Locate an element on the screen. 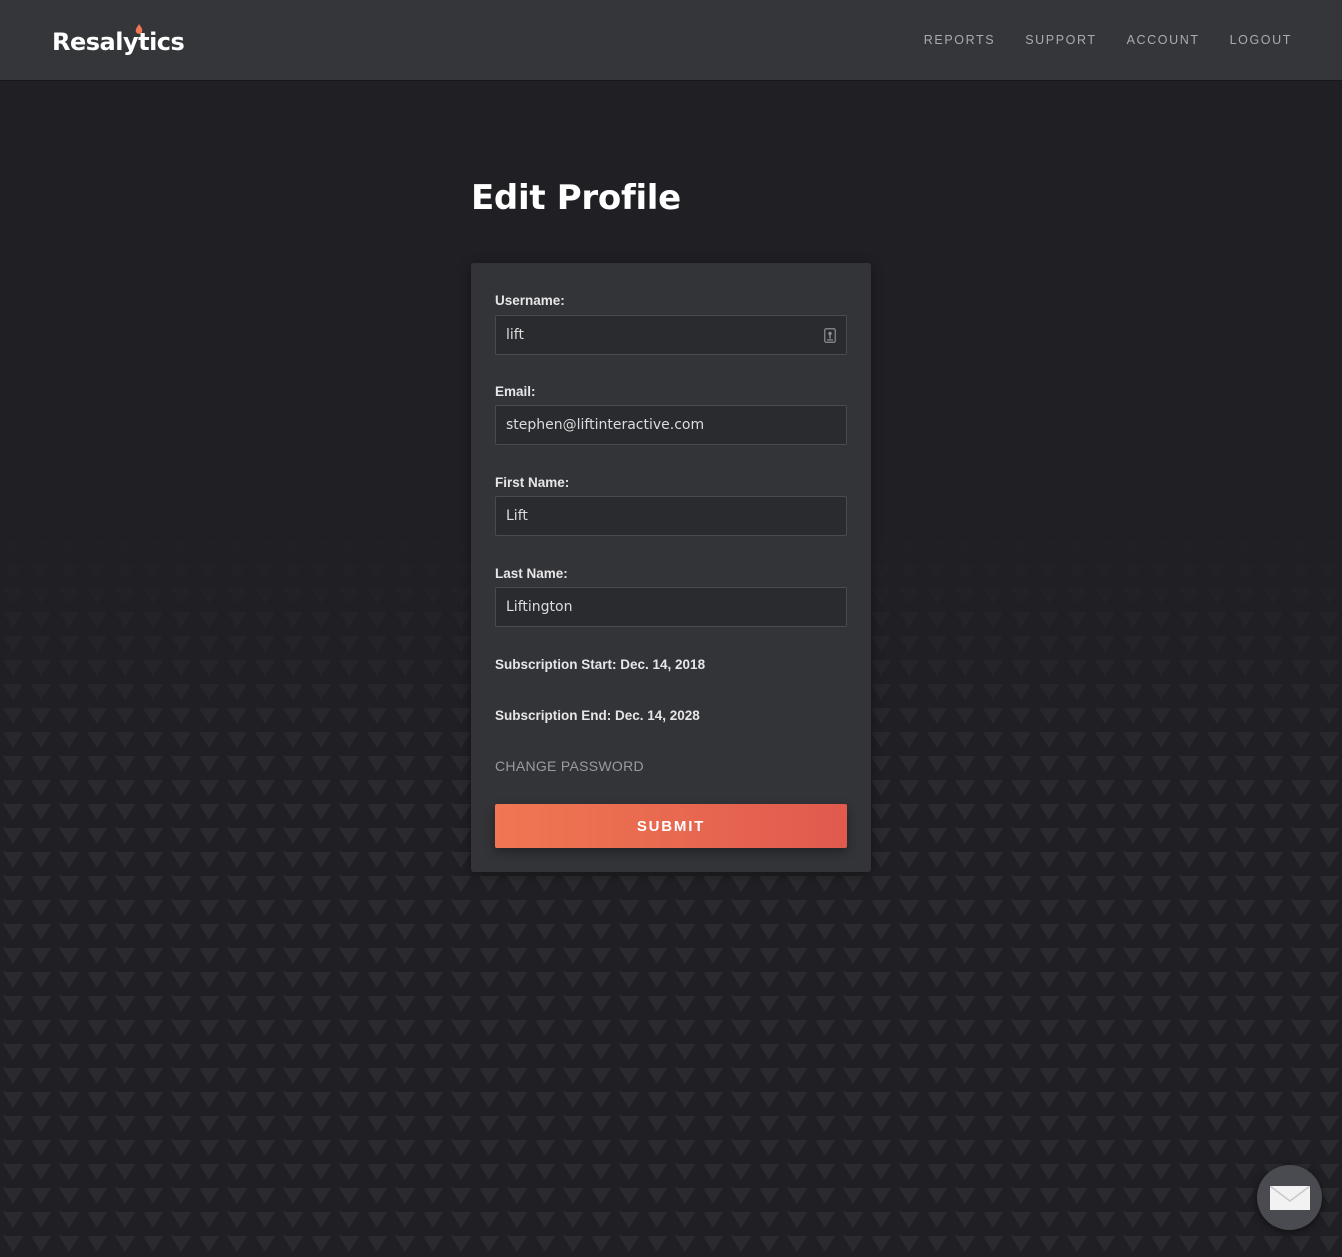  nav-reports-link: REPORTS is located at coordinates (959, 40).